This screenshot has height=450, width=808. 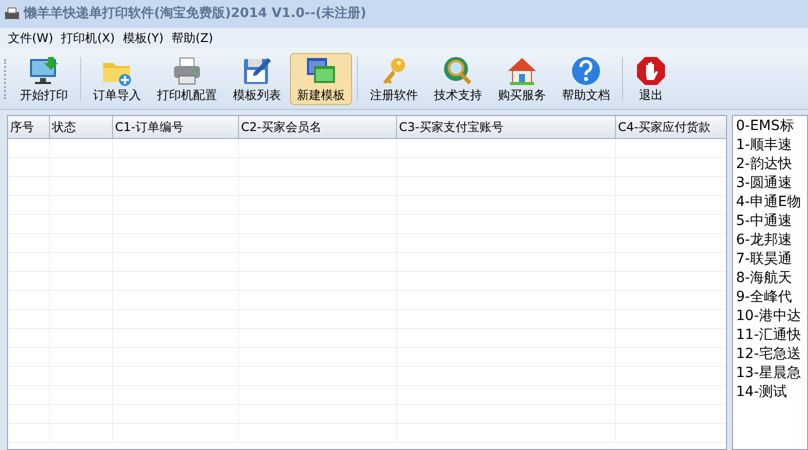 I want to click on toolbar-button: 帮助文档, so click(x=586, y=78).